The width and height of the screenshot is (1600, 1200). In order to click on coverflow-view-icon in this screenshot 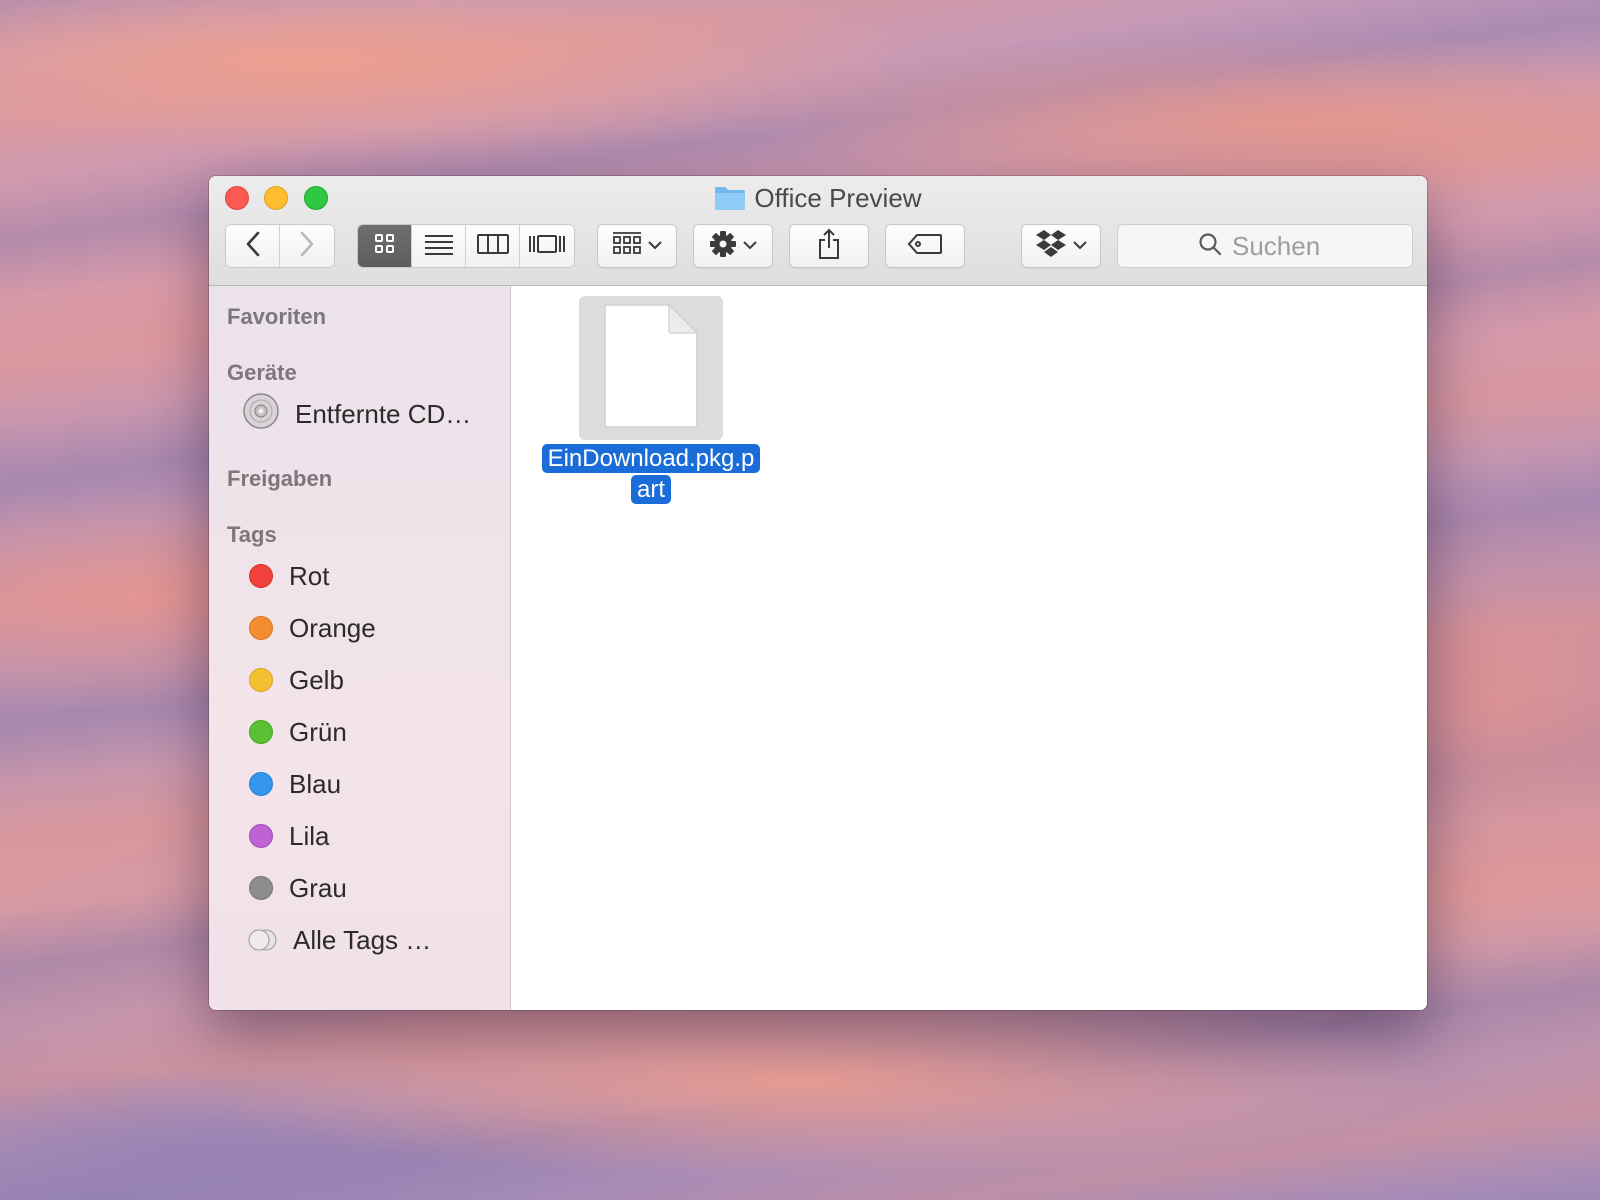, I will do `click(547, 246)`.